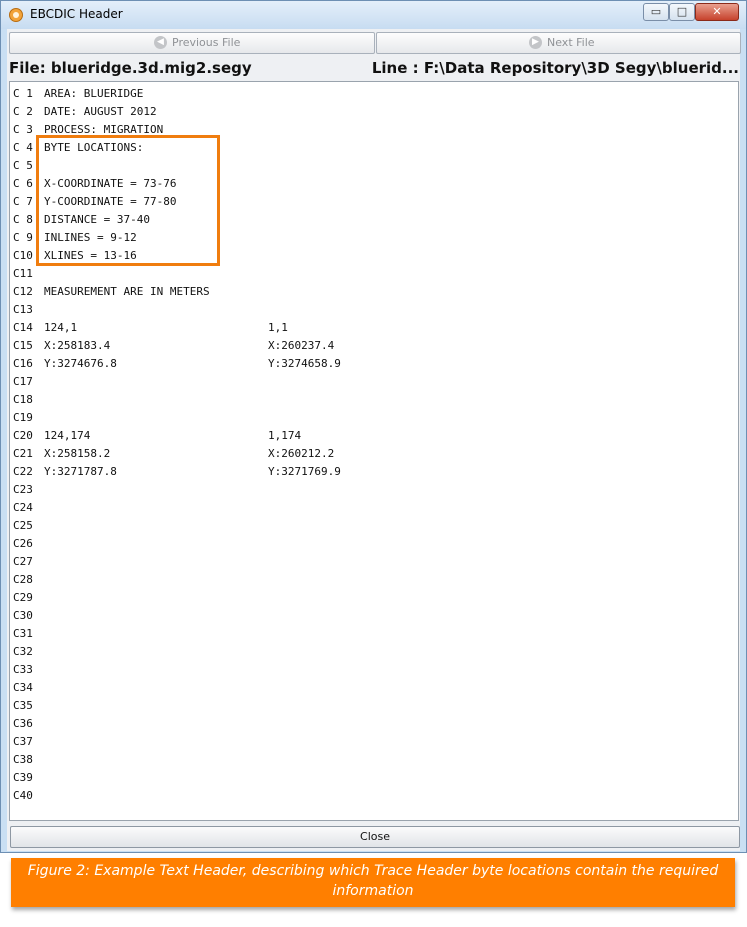 Image resolution: width=747 pixels, height=927 pixels. Describe the element at coordinates (150, 328) in the screenshot. I see `header-line: C14 124,1 1,1` at that location.